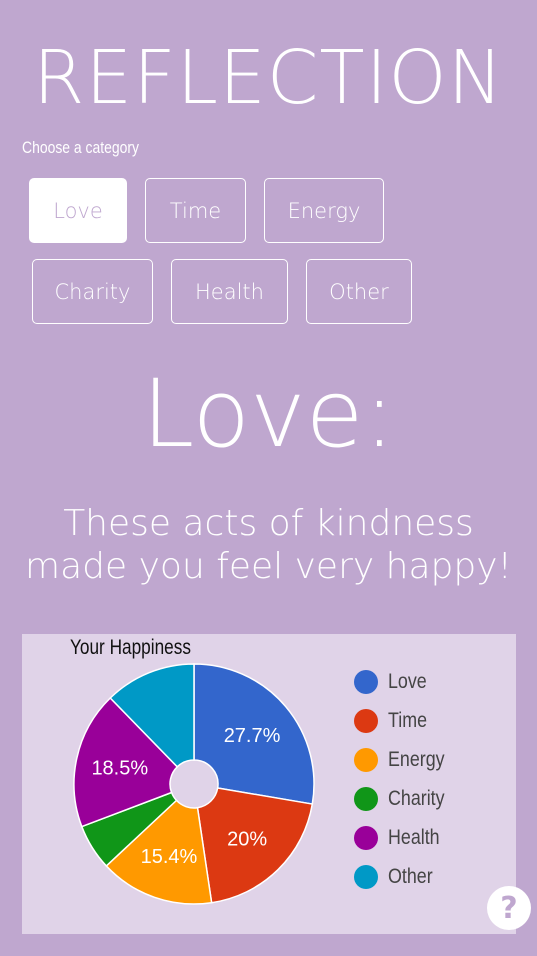 This screenshot has width=537, height=956. I want to click on legend-label-time: Time, so click(408, 720).